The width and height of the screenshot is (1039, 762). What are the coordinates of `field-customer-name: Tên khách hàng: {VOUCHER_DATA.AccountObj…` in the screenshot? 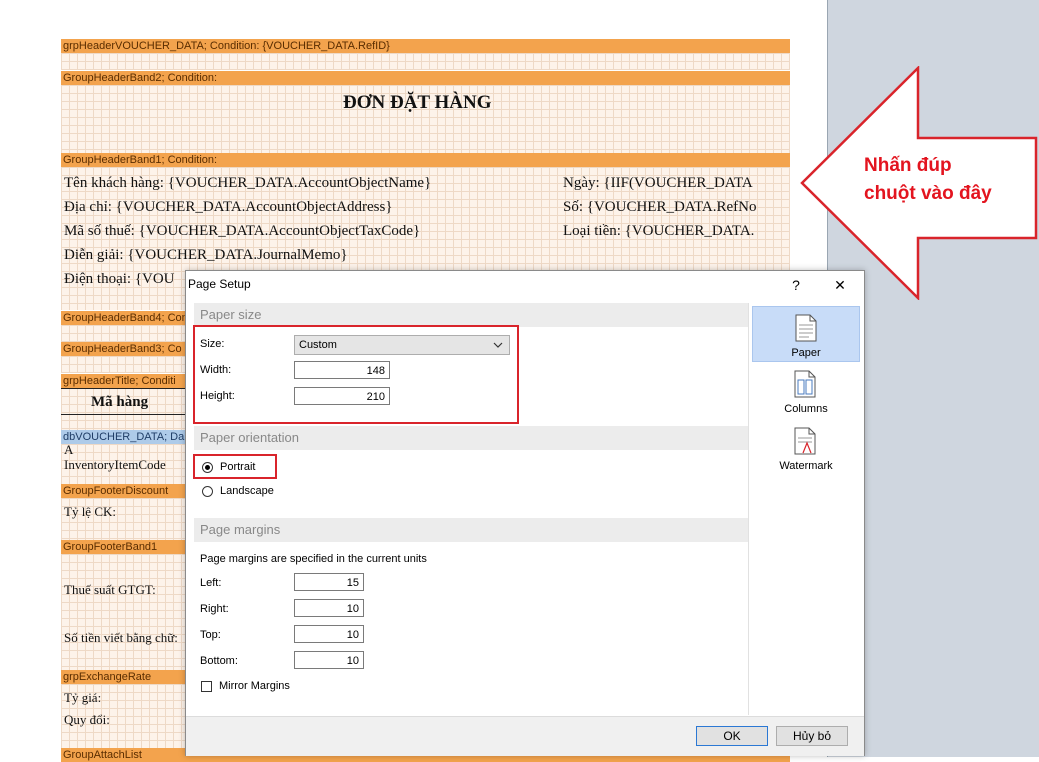 It's located at (247, 183).